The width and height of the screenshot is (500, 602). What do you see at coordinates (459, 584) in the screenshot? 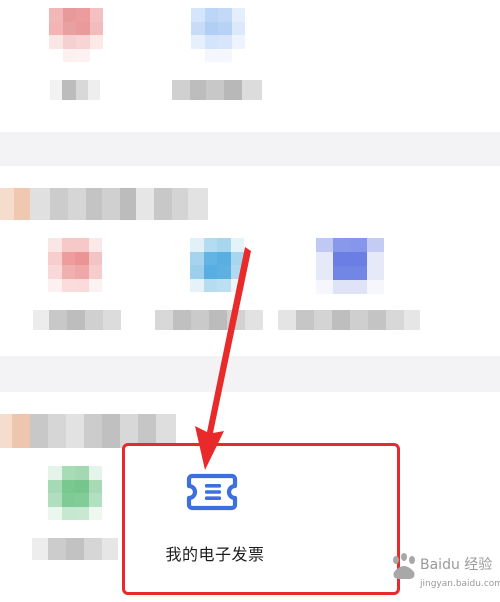
I see `svg-text: jingyan.baidu.com` at bounding box center [459, 584].